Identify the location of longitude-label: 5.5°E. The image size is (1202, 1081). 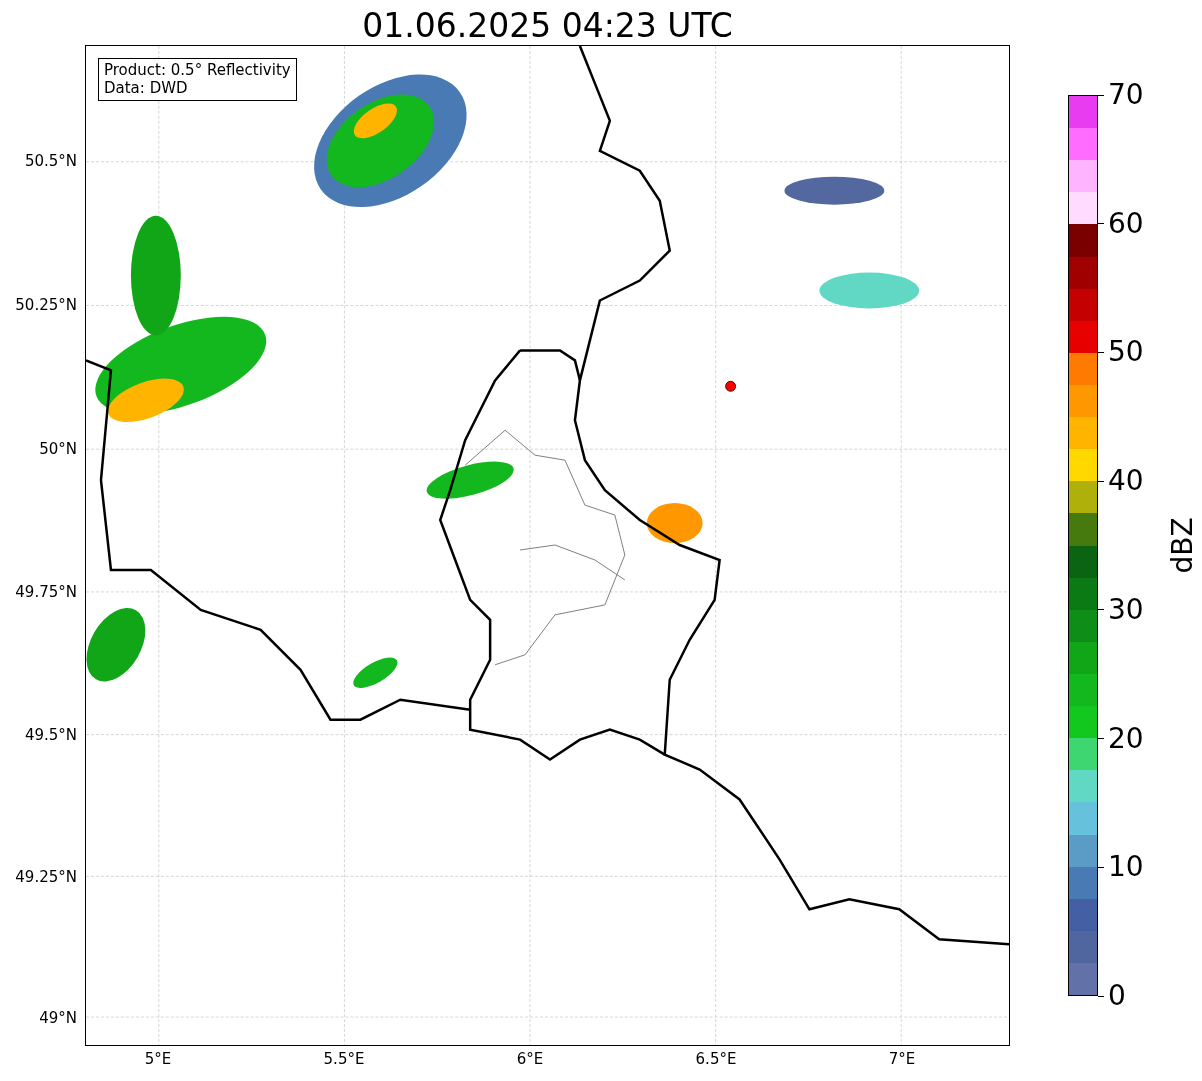
(344, 1059).